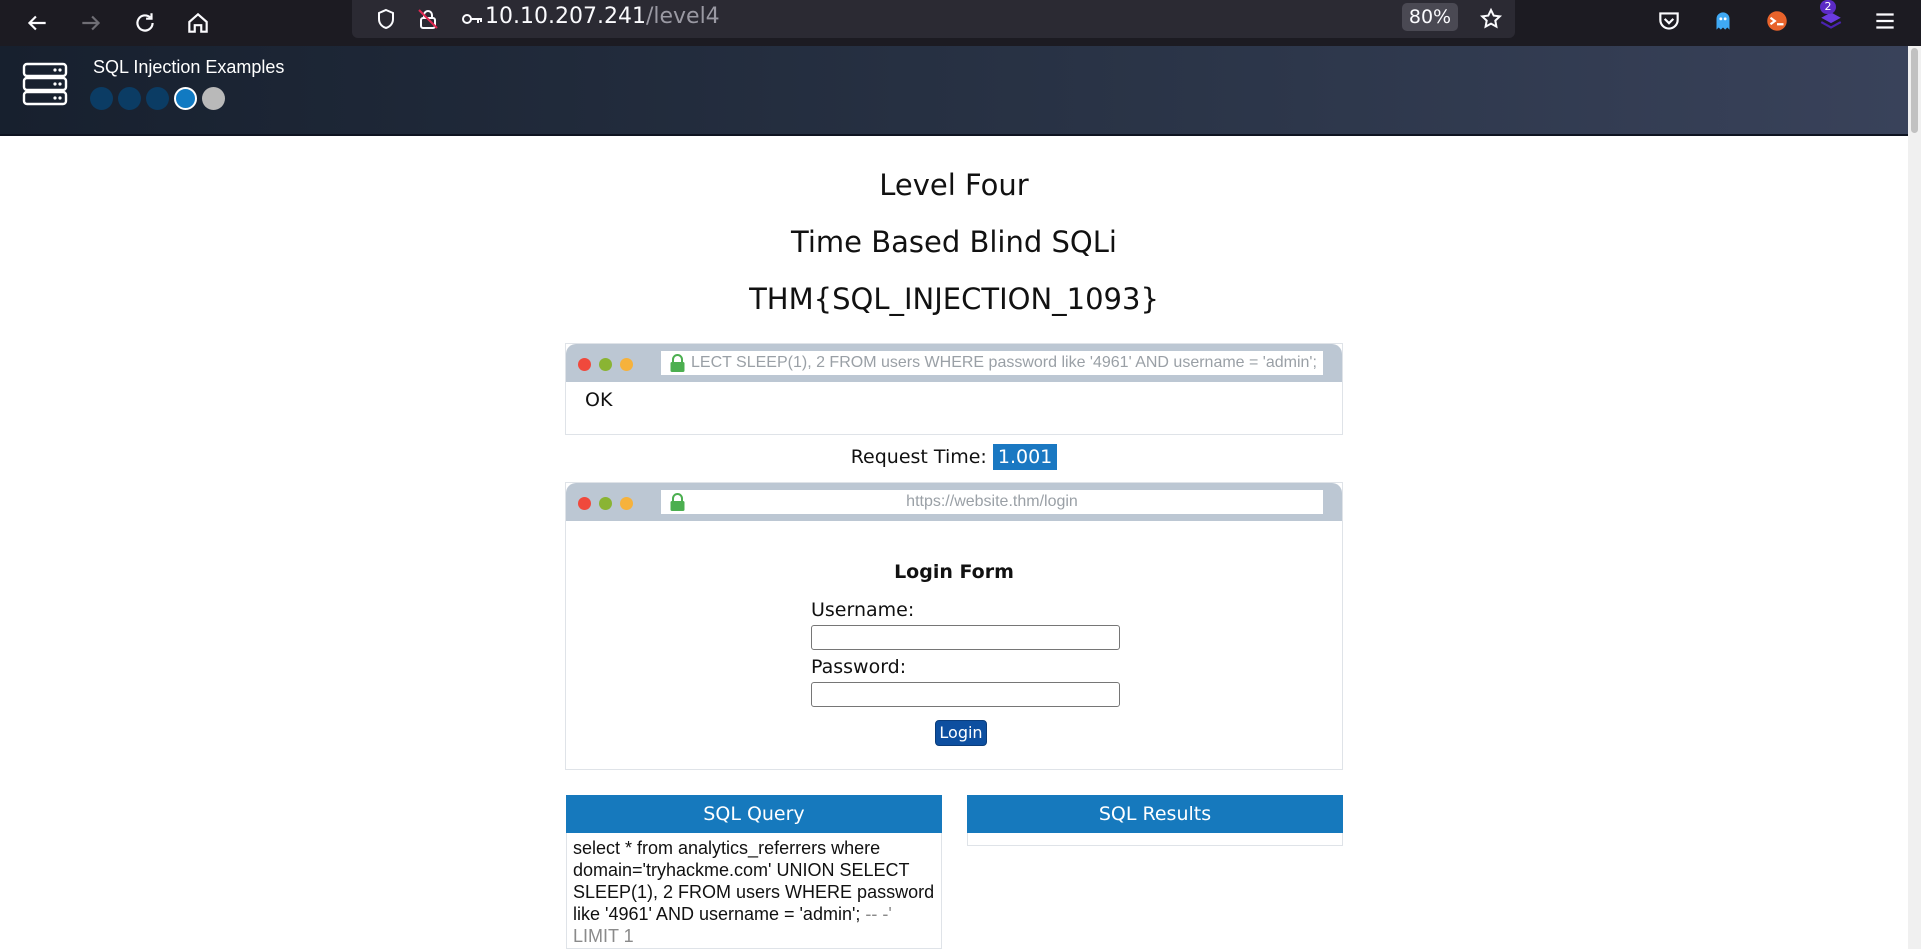 This screenshot has height=949, width=1921. I want to click on password-input, so click(965, 694).